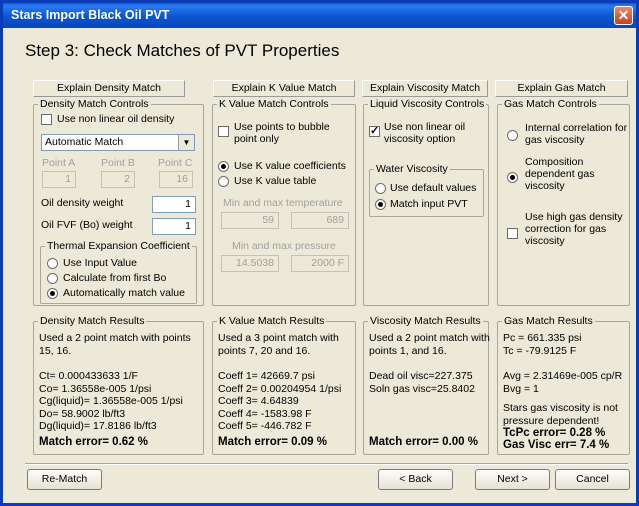 This screenshot has height=506, width=639. Describe the element at coordinates (115, 278) in the screenshot. I see `thermal-first-bo-label: Calculate from first Bo` at that location.